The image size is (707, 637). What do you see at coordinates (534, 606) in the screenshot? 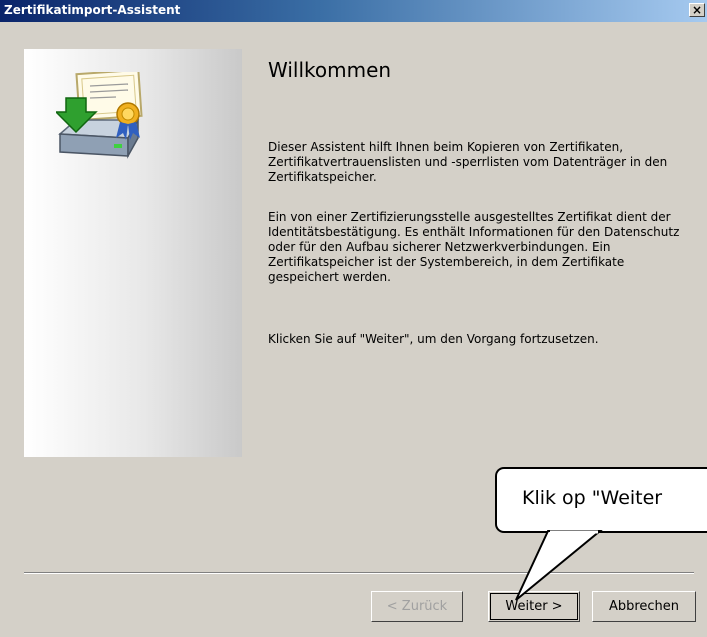
I see `next-button: Weiter >` at bounding box center [534, 606].